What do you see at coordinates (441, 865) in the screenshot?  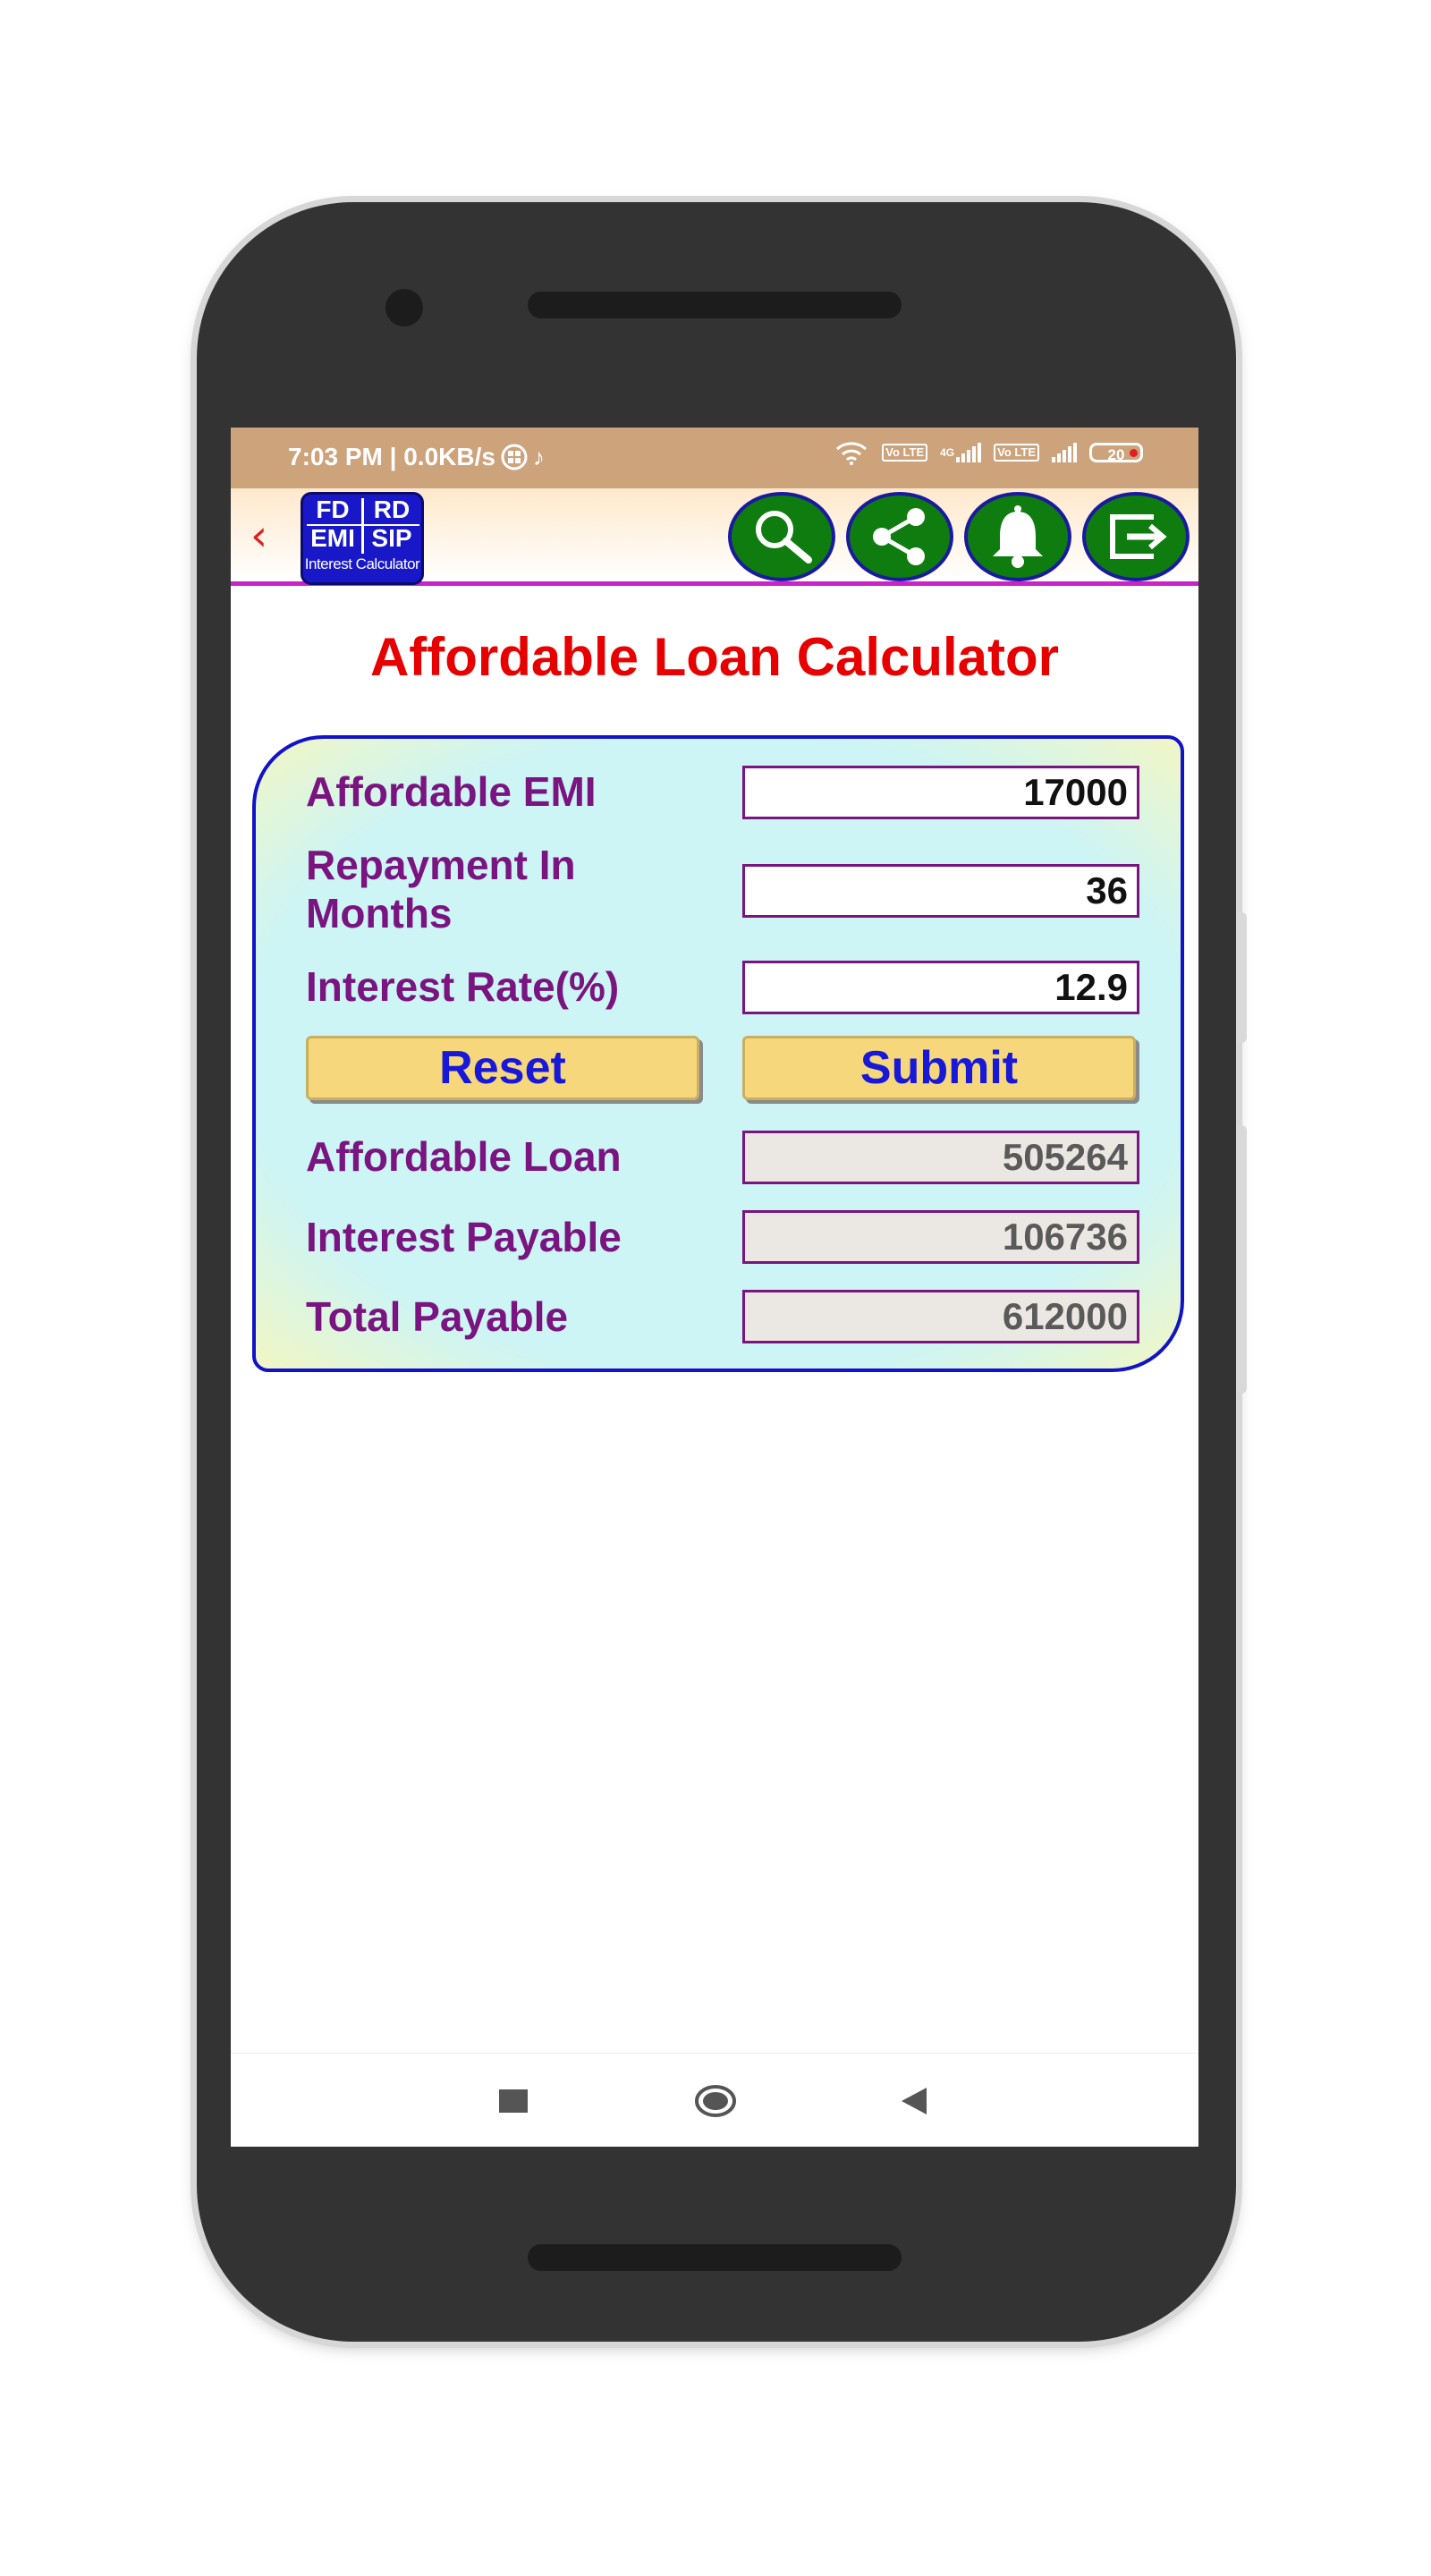 I see `months-label-line1: Repayment In` at bounding box center [441, 865].